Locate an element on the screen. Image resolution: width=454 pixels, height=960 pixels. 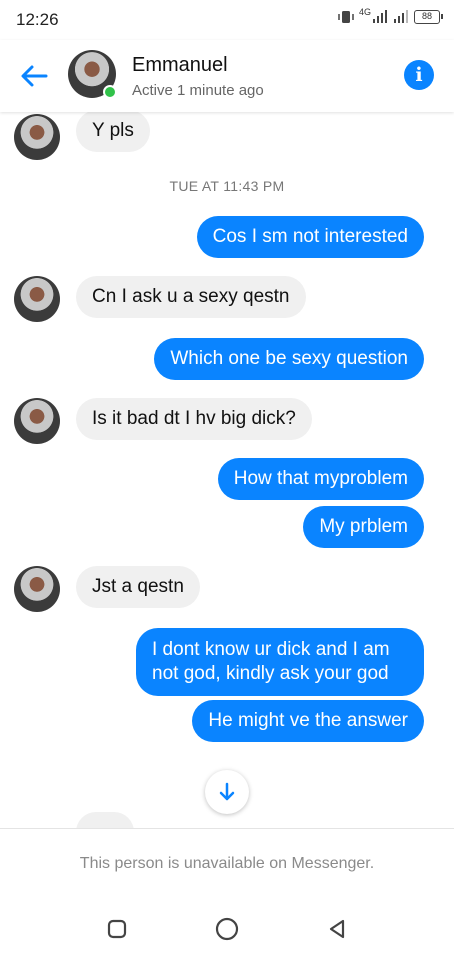
back-button is located at coordinates (34, 76).